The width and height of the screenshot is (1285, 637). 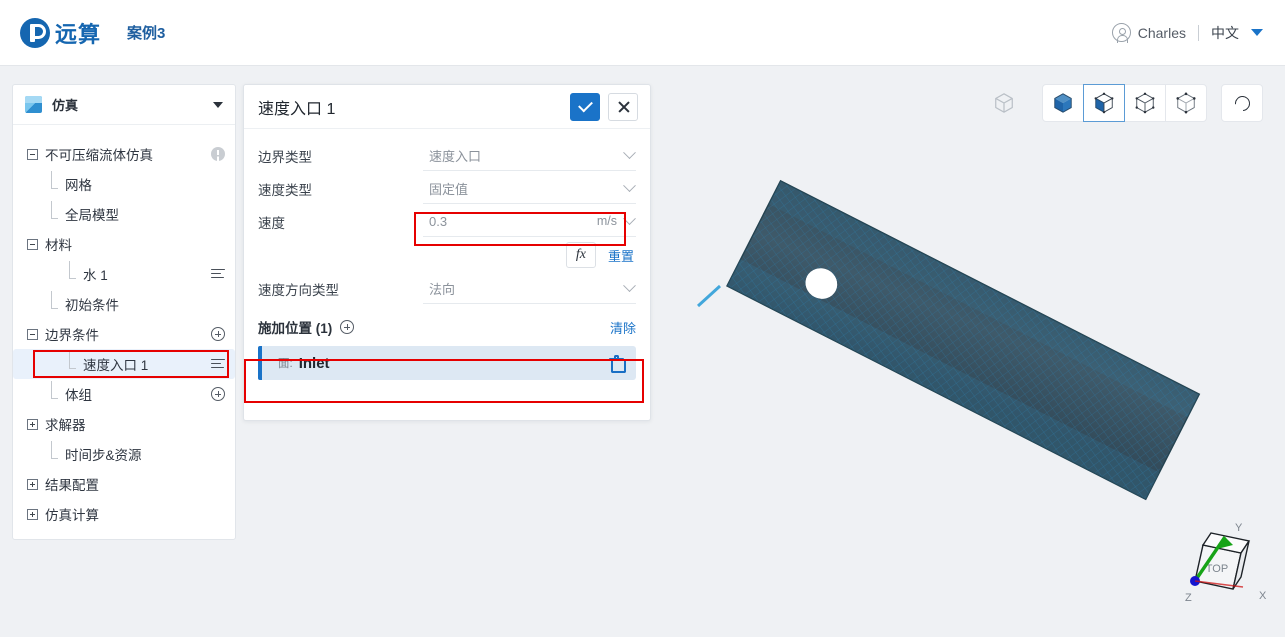 What do you see at coordinates (642, 33) in the screenshot?
I see `top-bar: 远算 案例3 Charles 中文` at bounding box center [642, 33].